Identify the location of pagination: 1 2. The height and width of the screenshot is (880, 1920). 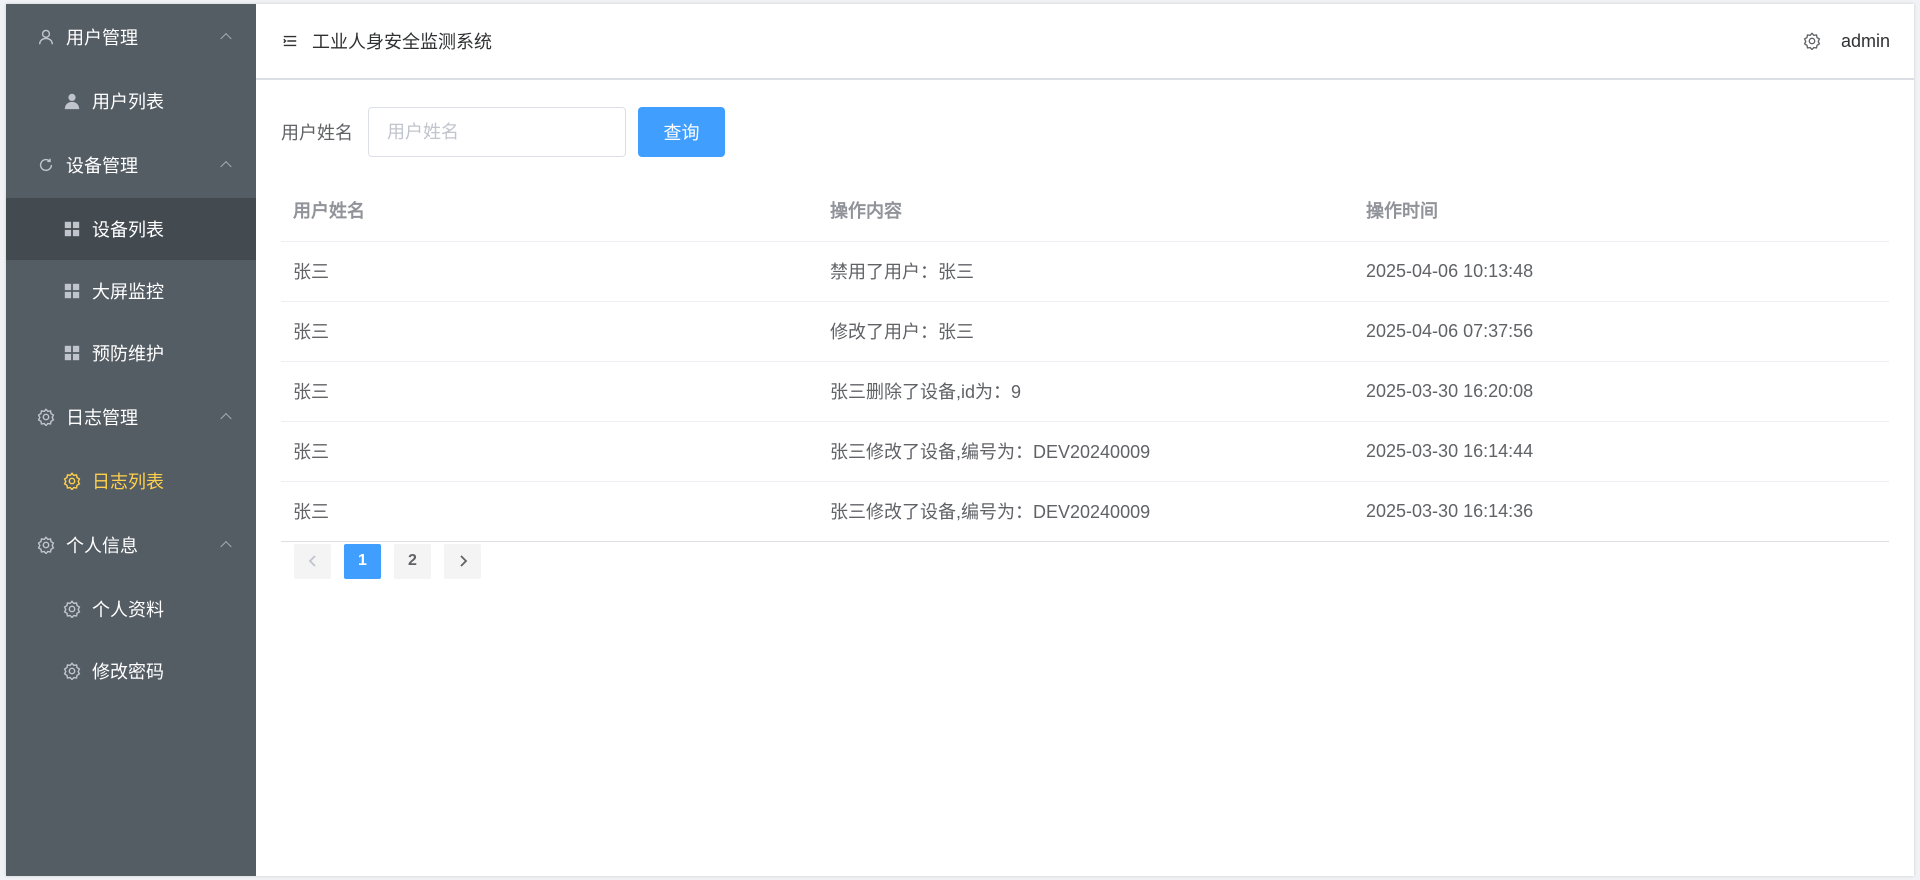
(1085, 561).